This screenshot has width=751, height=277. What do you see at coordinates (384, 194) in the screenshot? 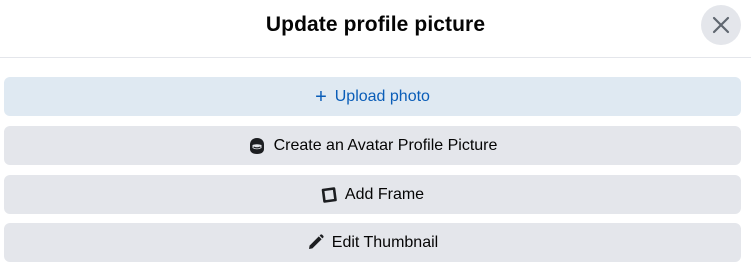
I see `add-frame-label: Add Frame` at bounding box center [384, 194].